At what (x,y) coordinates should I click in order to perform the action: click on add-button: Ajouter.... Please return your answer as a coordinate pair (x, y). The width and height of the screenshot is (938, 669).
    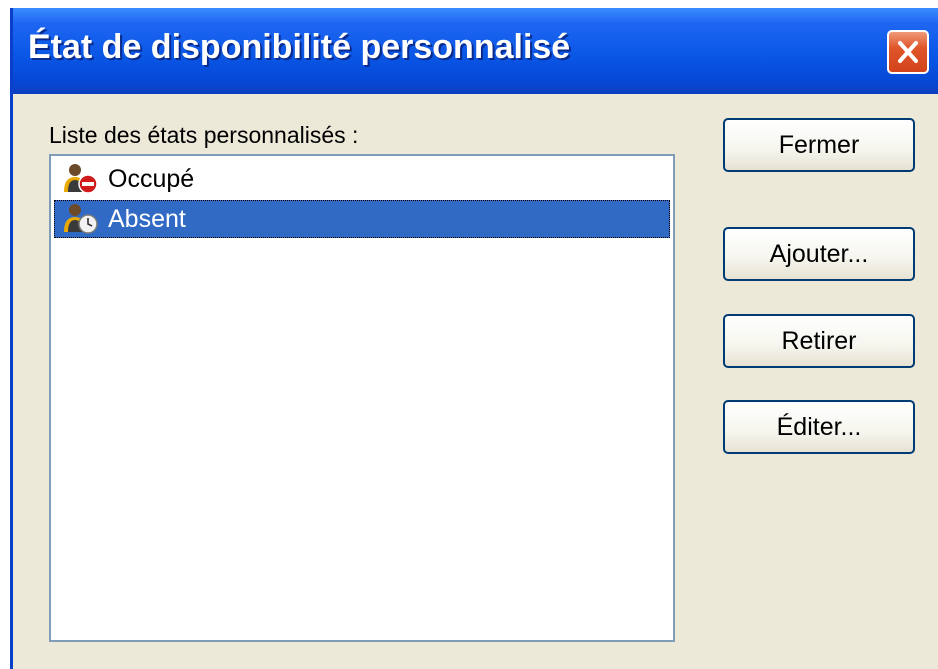
    Looking at the image, I should click on (819, 254).